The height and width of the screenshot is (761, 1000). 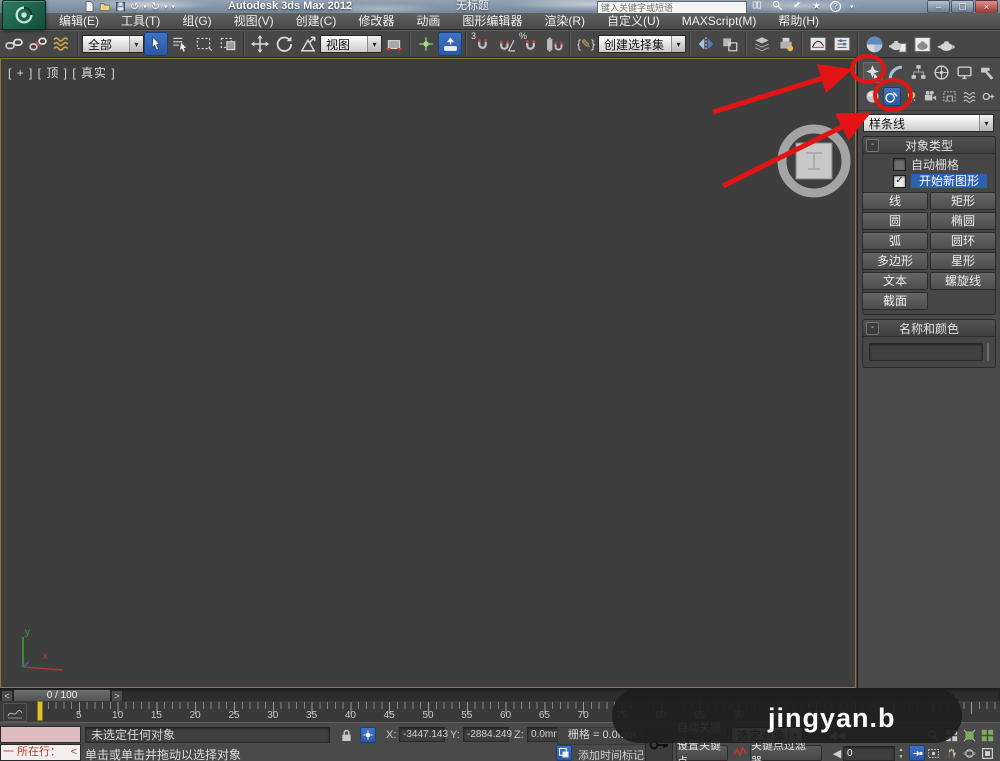 What do you see at coordinates (816, 6) in the screenshot?
I see `favorites-star-icon: ★` at bounding box center [816, 6].